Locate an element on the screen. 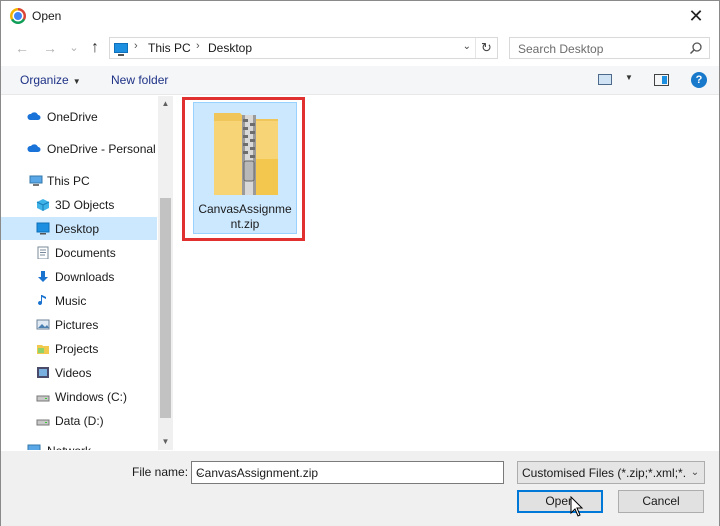  sidebar-item-label: Documents is located at coordinates (85, 253).